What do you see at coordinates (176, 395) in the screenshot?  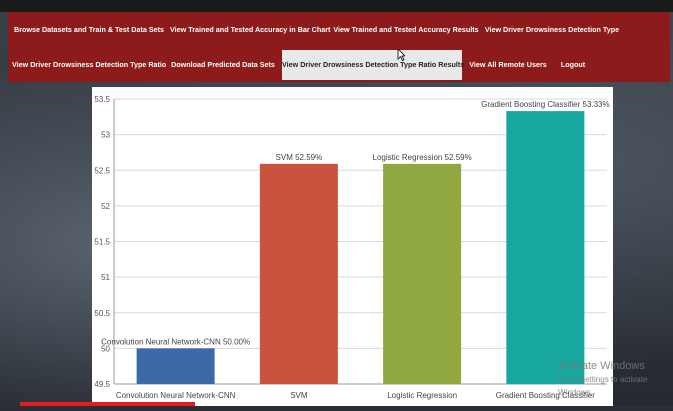 I see `x-tick-label: Convolution Neural Network-CNN` at bounding box center [176, 395].